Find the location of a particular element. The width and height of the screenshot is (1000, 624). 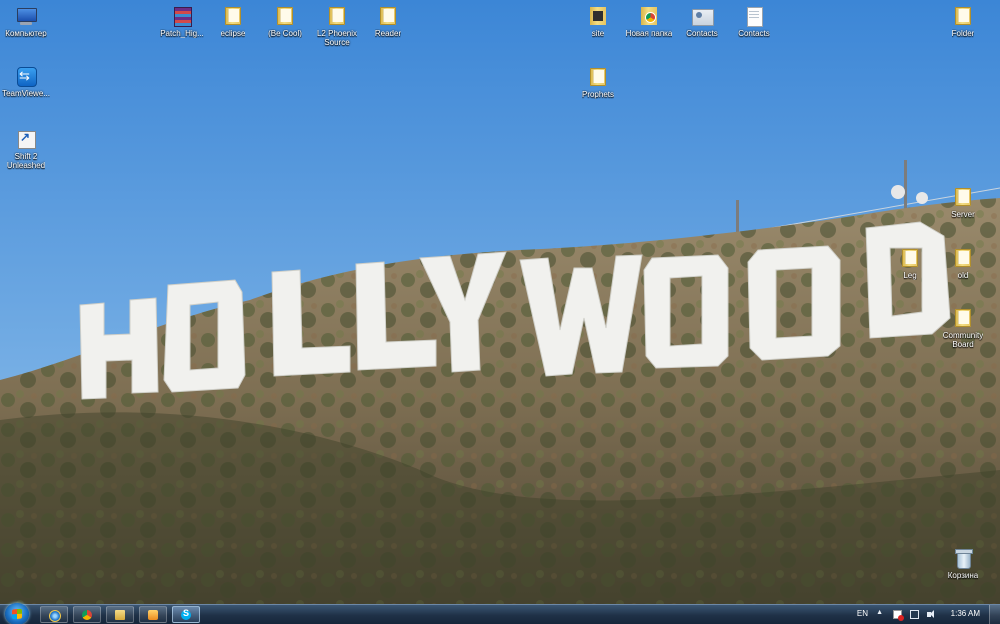

desktop-icon-community-board: Community Board is located at coordinates (963, 328).